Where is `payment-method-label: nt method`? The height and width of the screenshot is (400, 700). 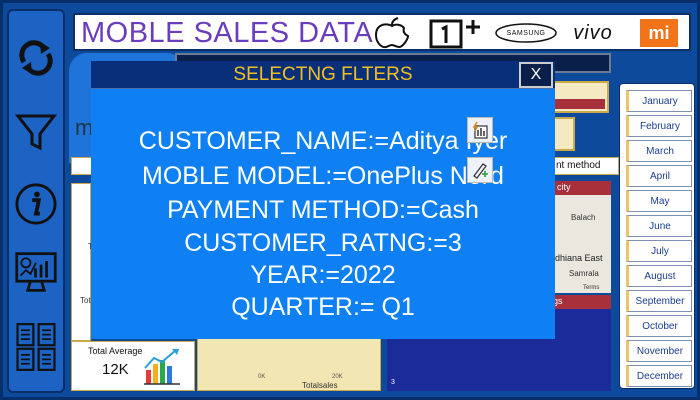
payment-method-label: nt method is located at coordinates (578, 165).